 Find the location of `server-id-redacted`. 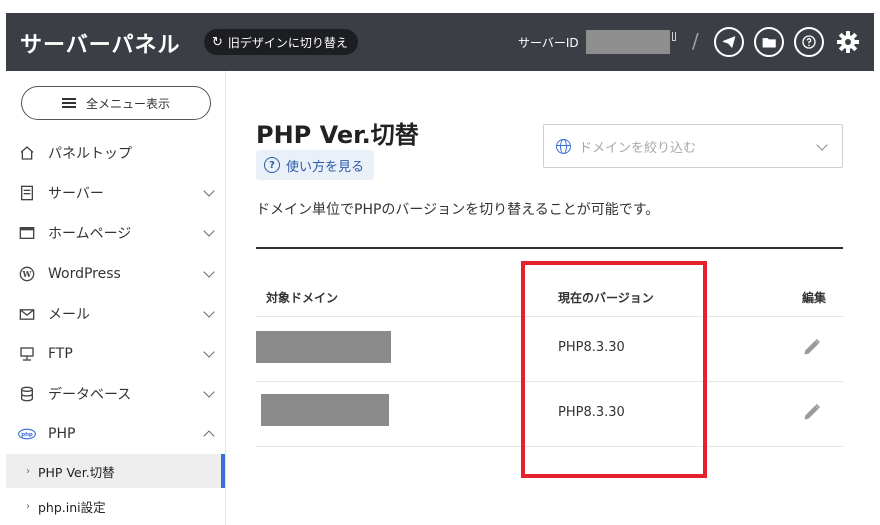

server-id-redacted is located at coordinates (628, 42).